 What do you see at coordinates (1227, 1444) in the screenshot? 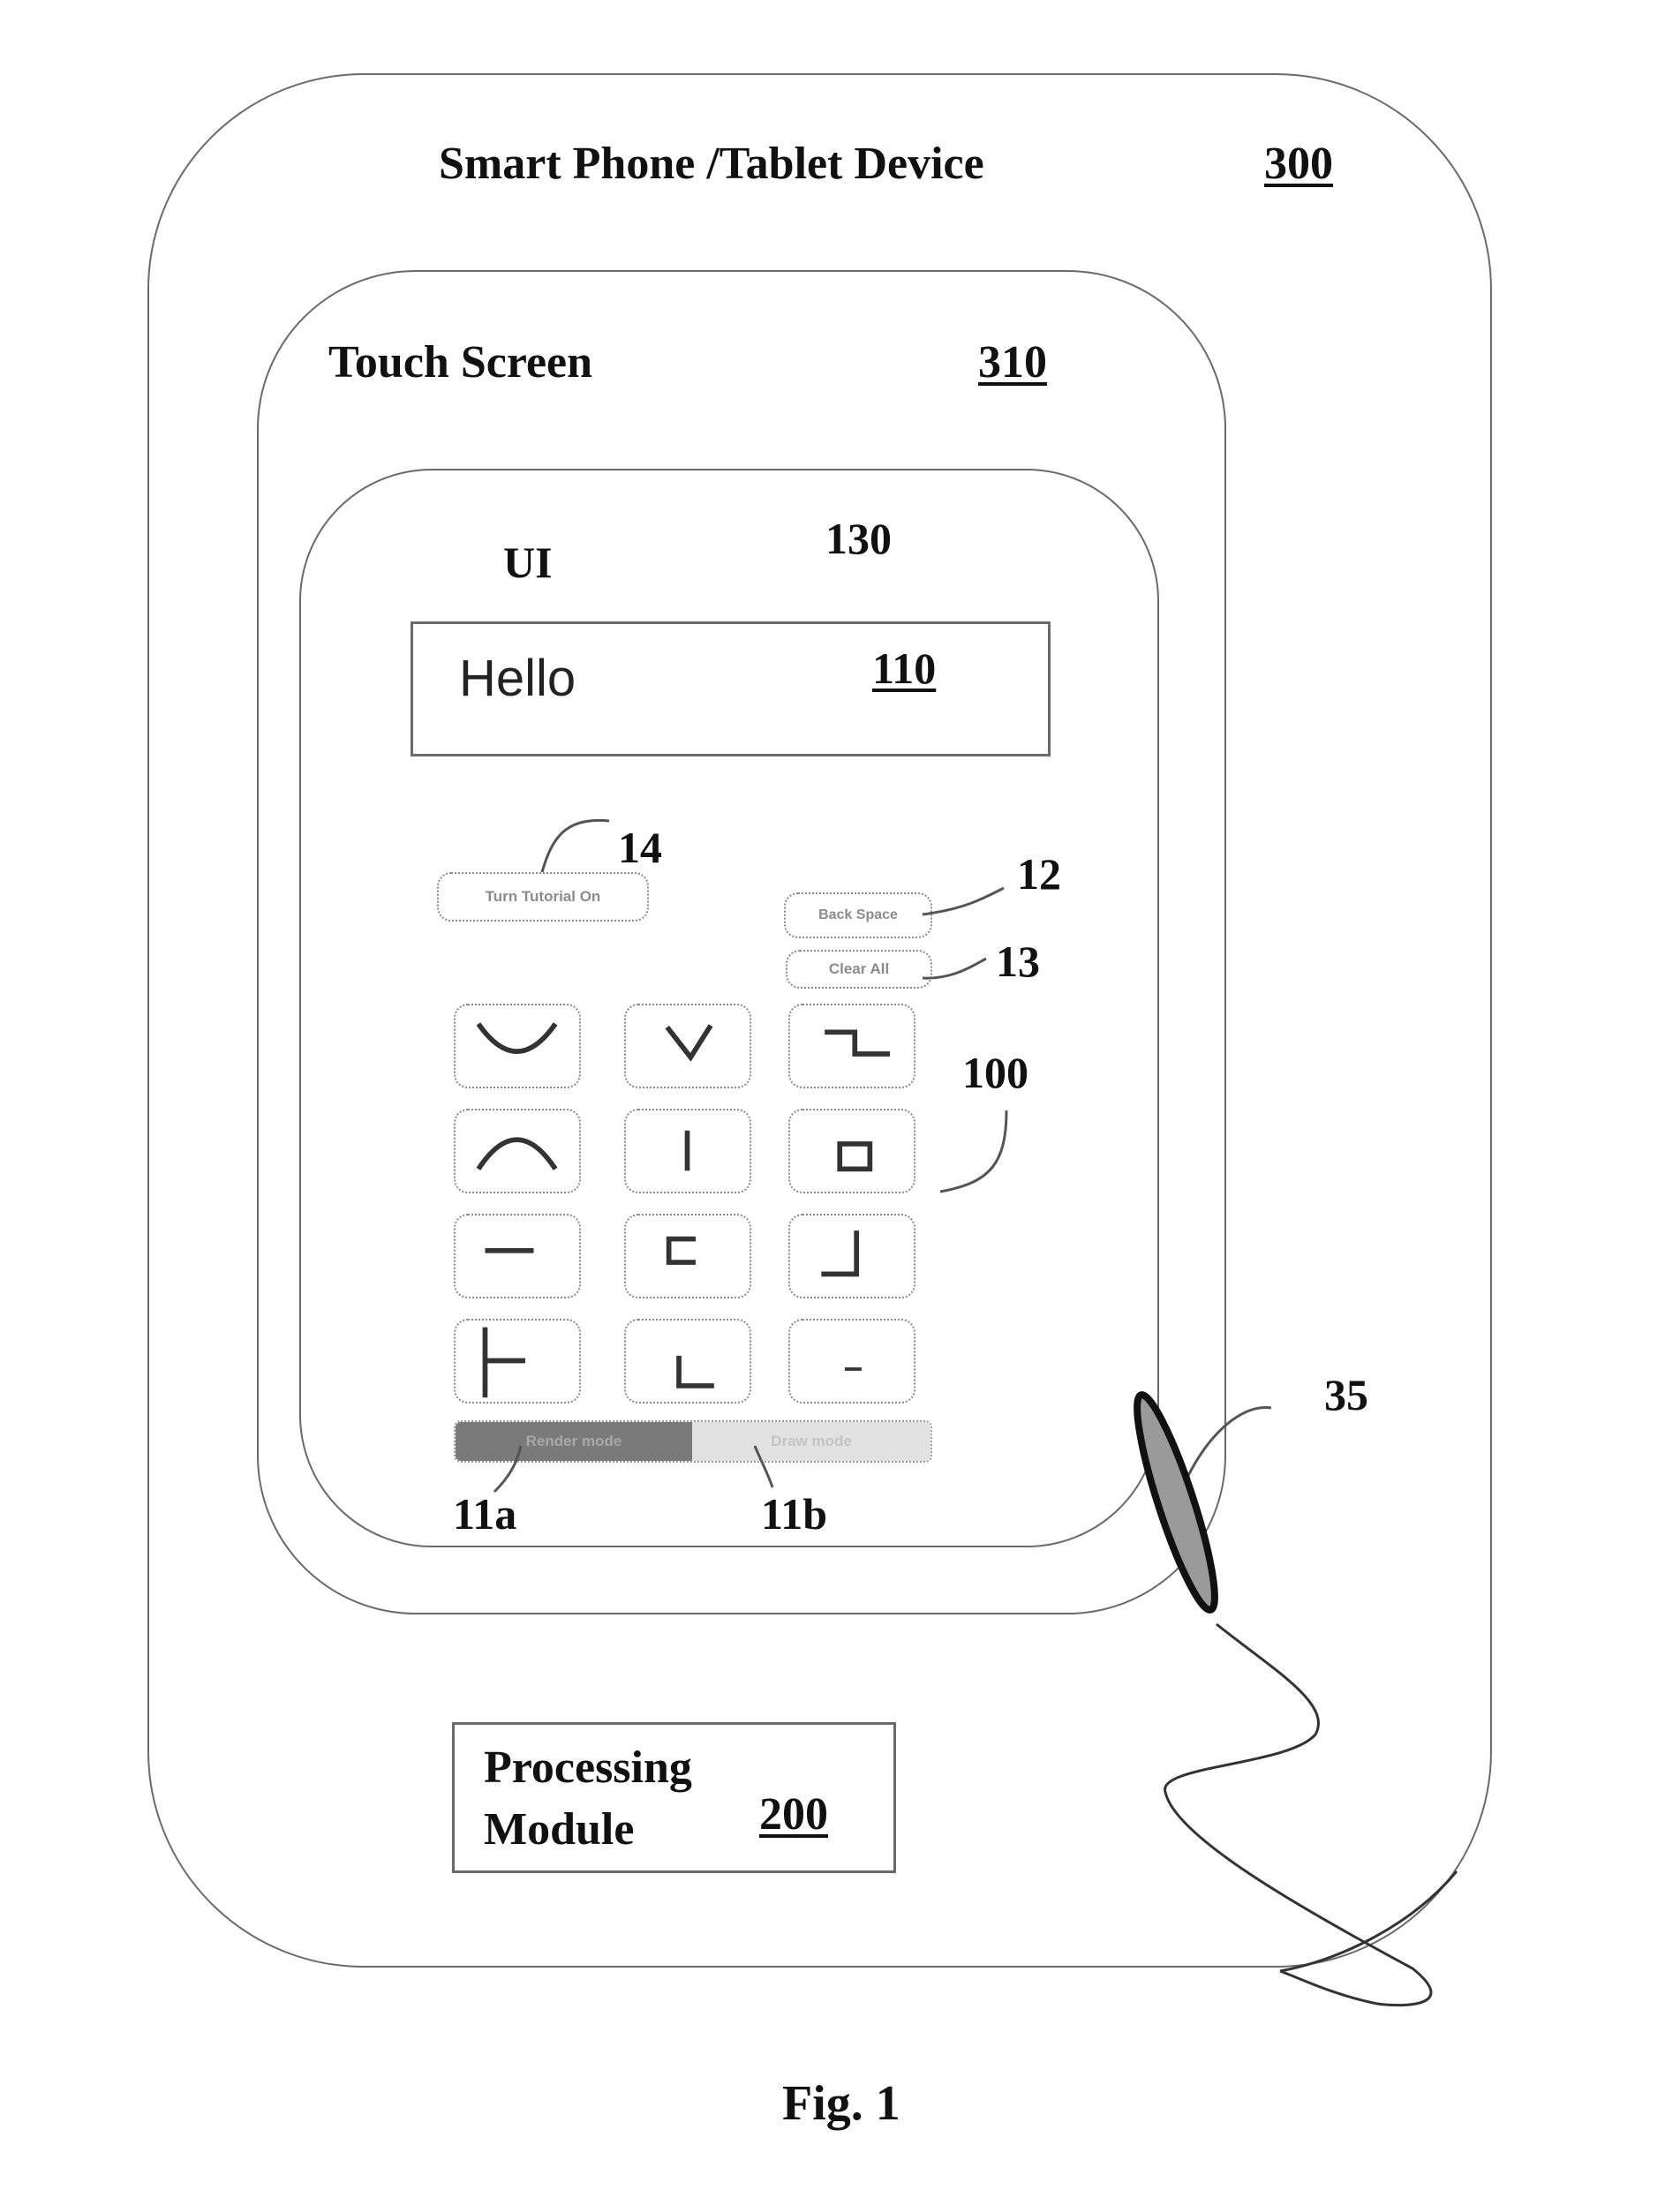
I see `stylus-leader-line` at bounding box center [1227, 1444].